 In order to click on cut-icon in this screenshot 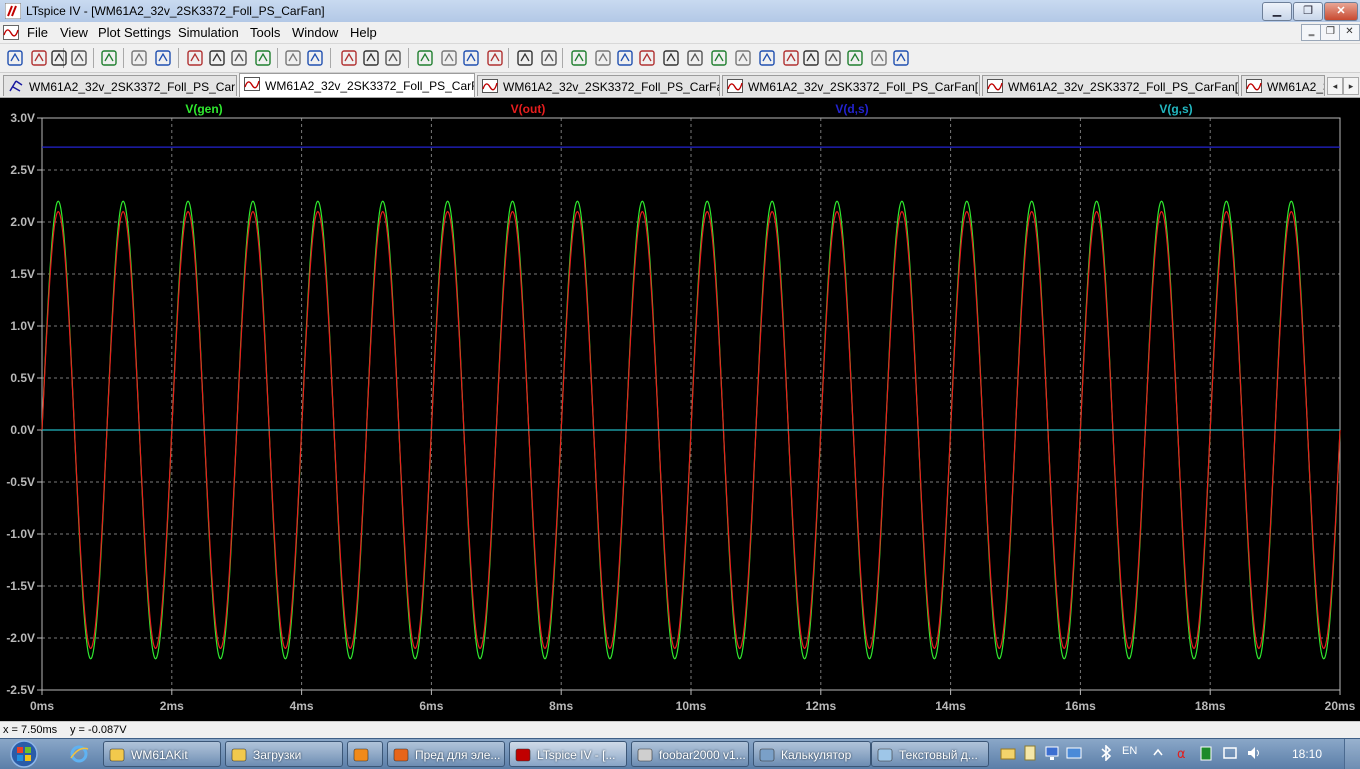, I will do `click(393, 58)`.